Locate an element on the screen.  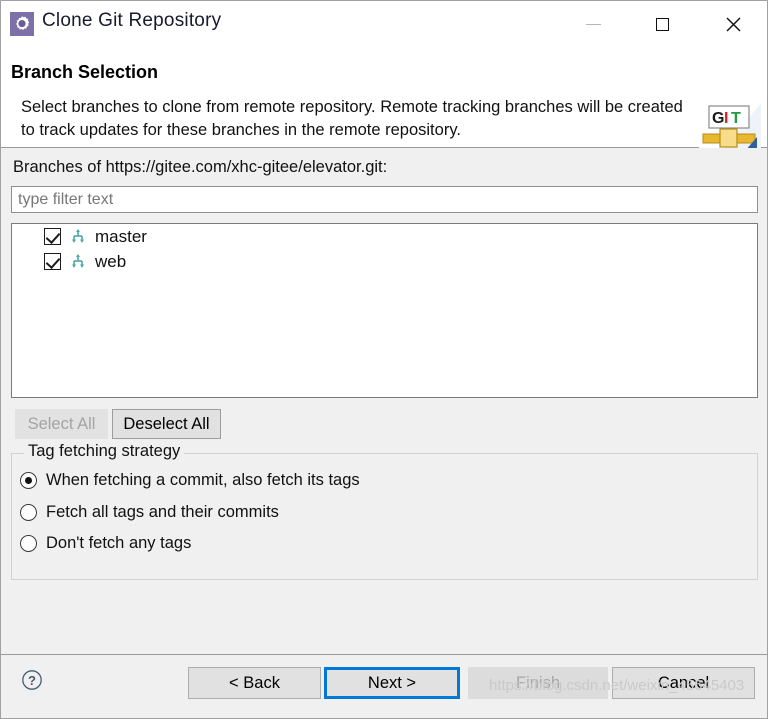
svg-text: T is located at coordinates (736, 118).